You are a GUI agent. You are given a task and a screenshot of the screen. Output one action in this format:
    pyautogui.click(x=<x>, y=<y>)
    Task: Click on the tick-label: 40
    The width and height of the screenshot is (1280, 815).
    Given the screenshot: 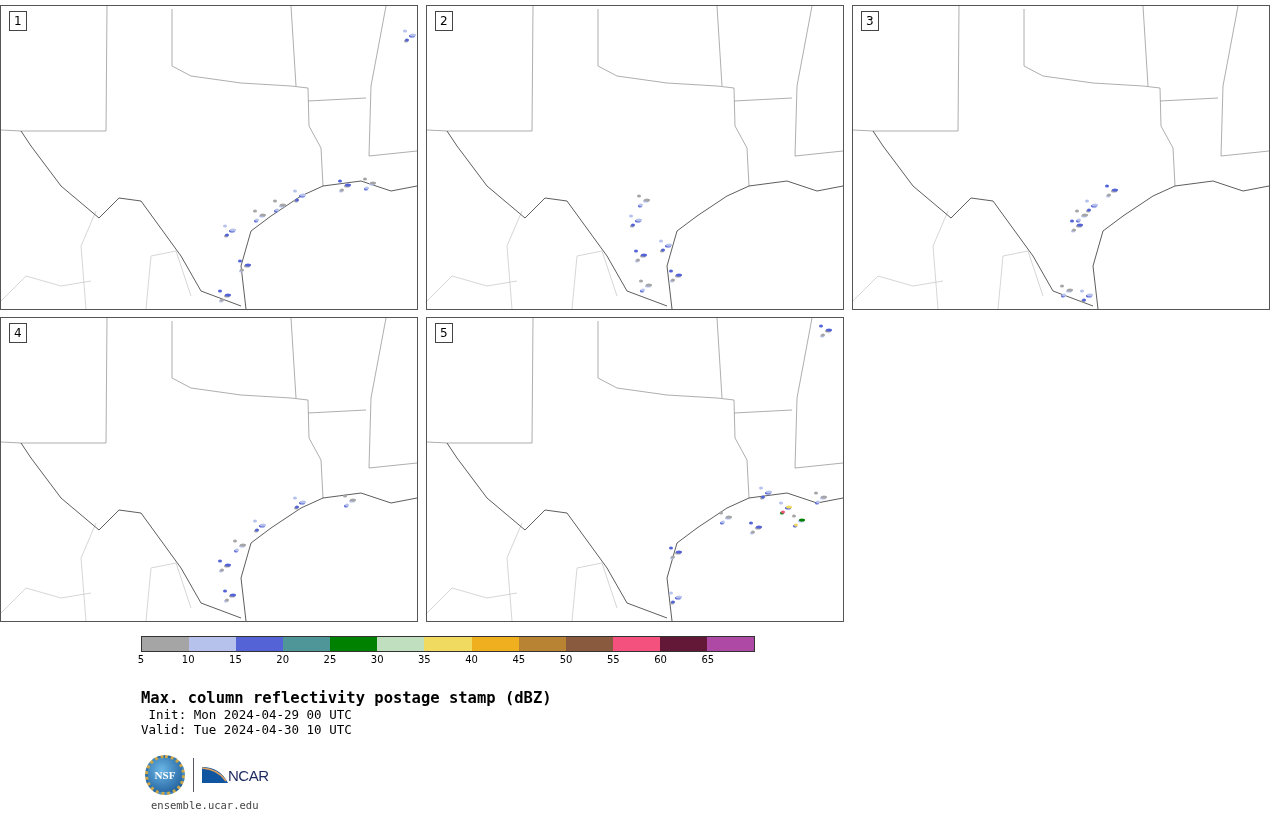 What is the action you would take?
    pyautogui.click(x=471, y=659)
    